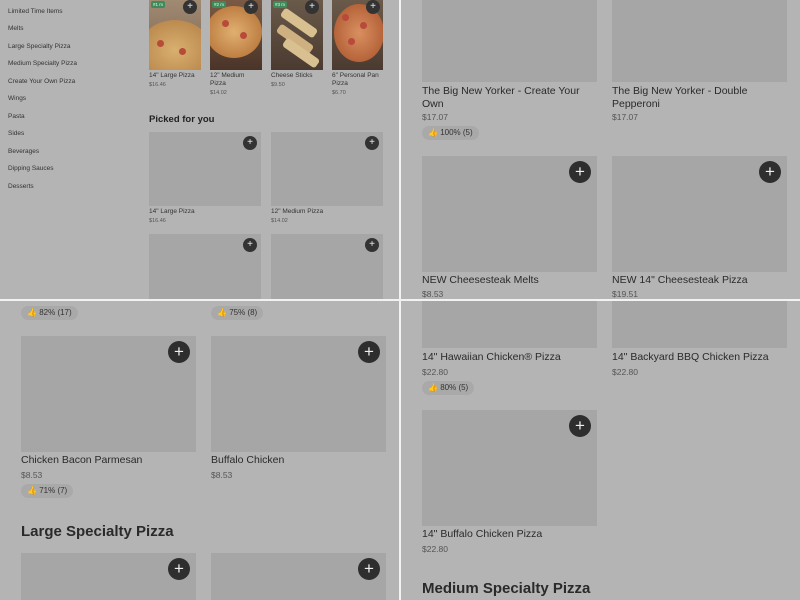 The height and width of the screenshot is (600, 800). What do you see at coordinates (680, 97) in the screenshot?
I see `item-name: The Big New Yorker - Double Pepperoni` at bounding box center [680, 97].